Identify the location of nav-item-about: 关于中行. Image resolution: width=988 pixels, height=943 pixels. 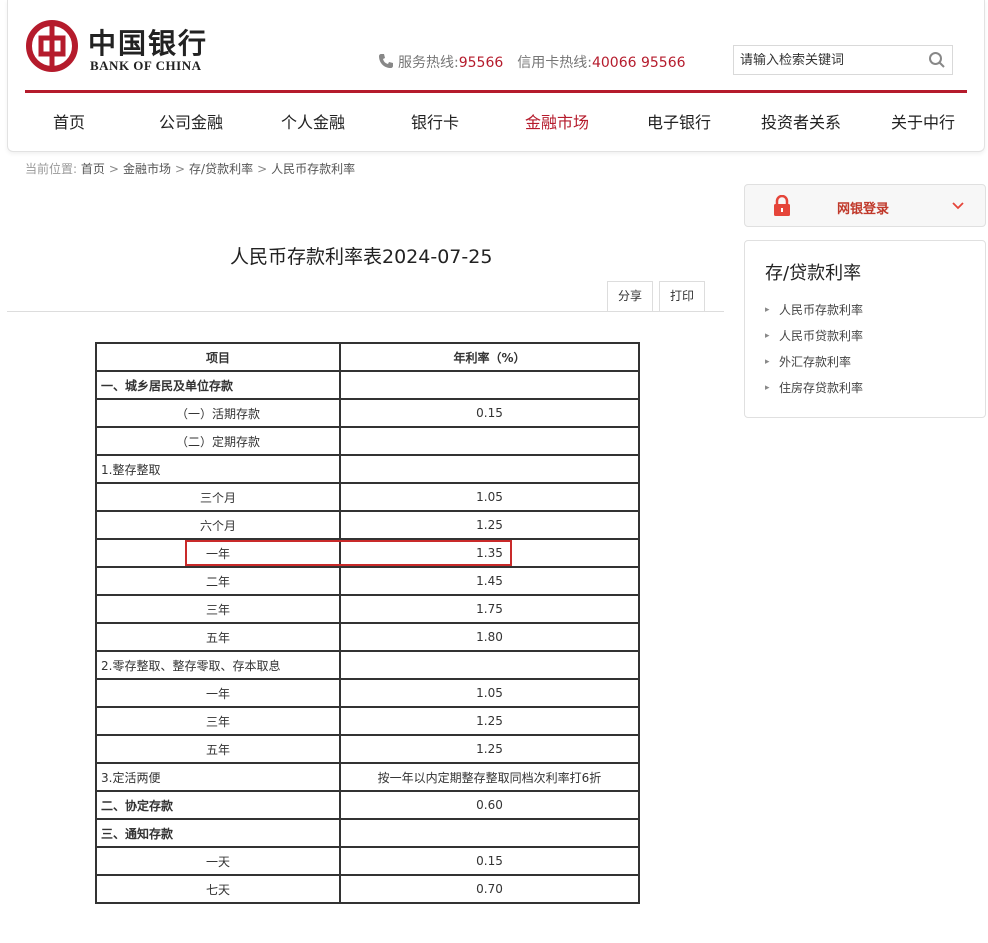
(923, 123).